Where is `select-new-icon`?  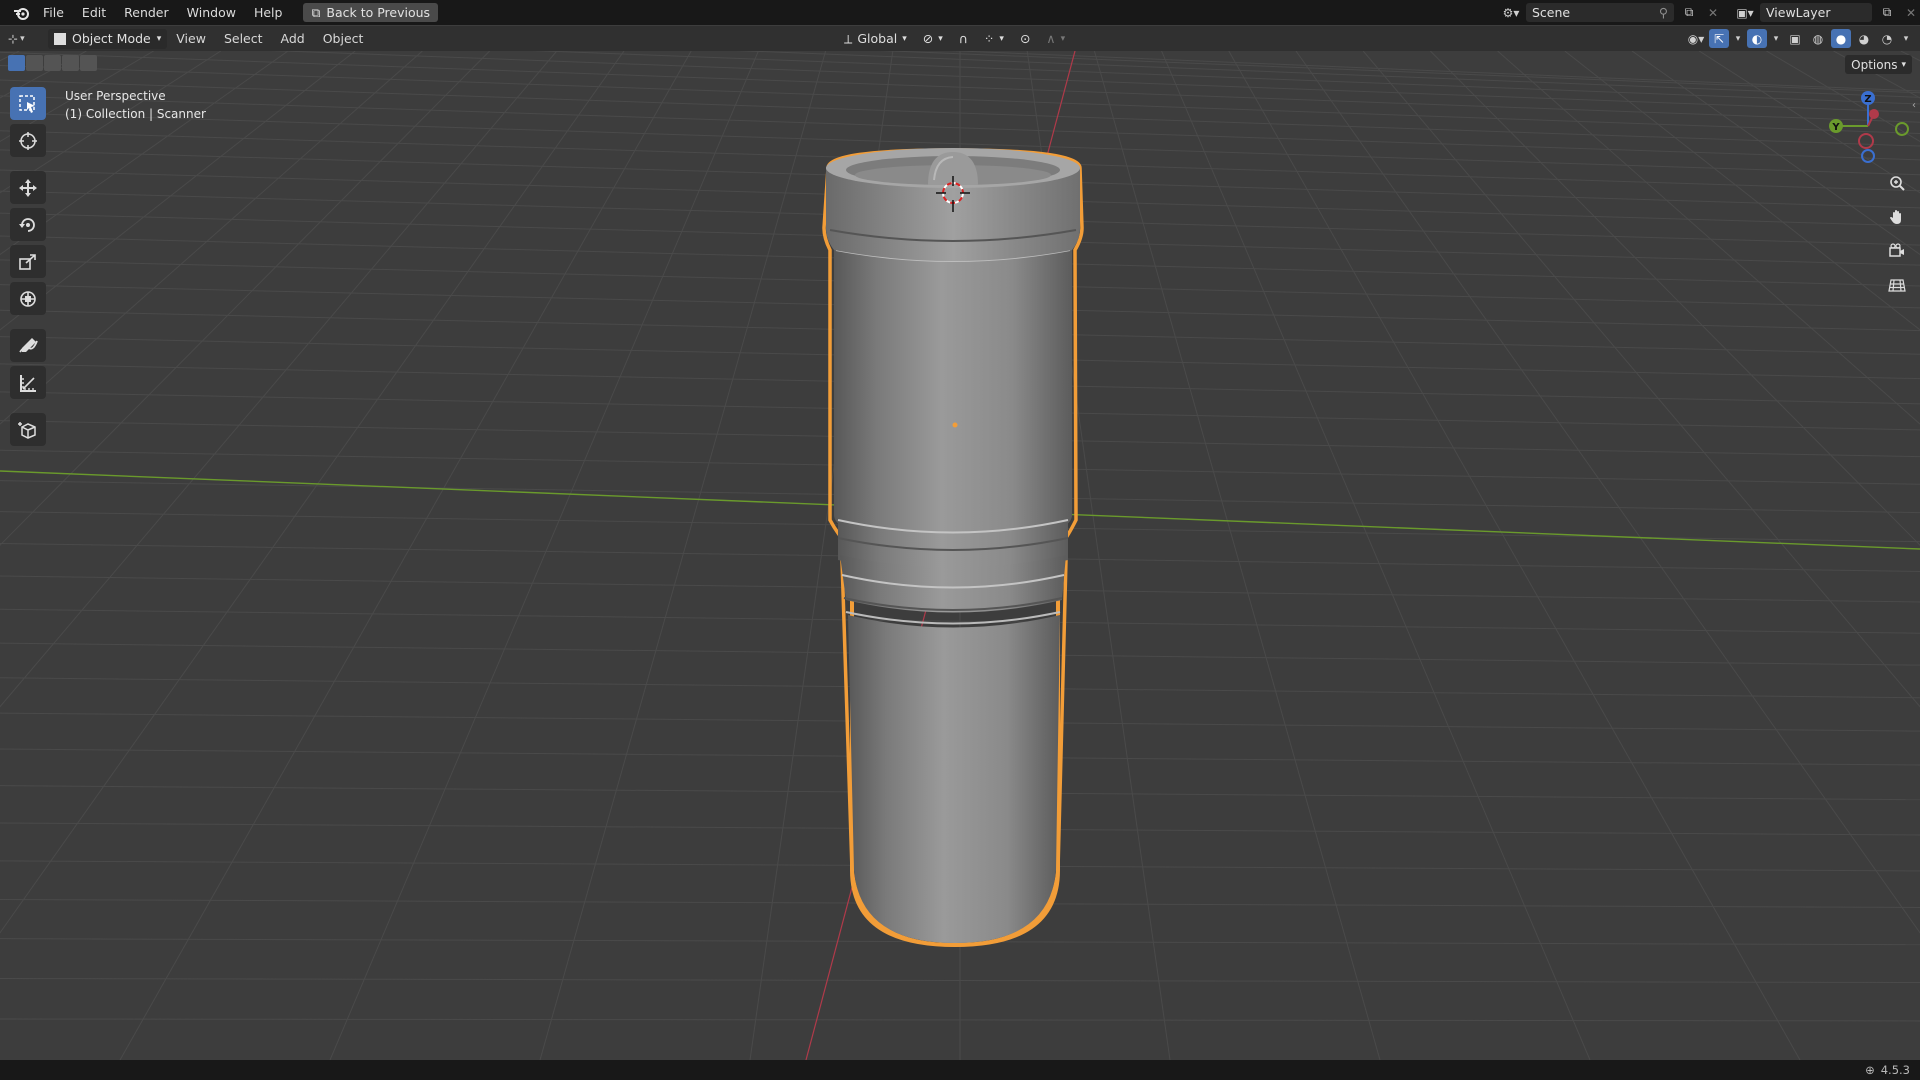
select-new-icon is located at coordinates (16, 63).